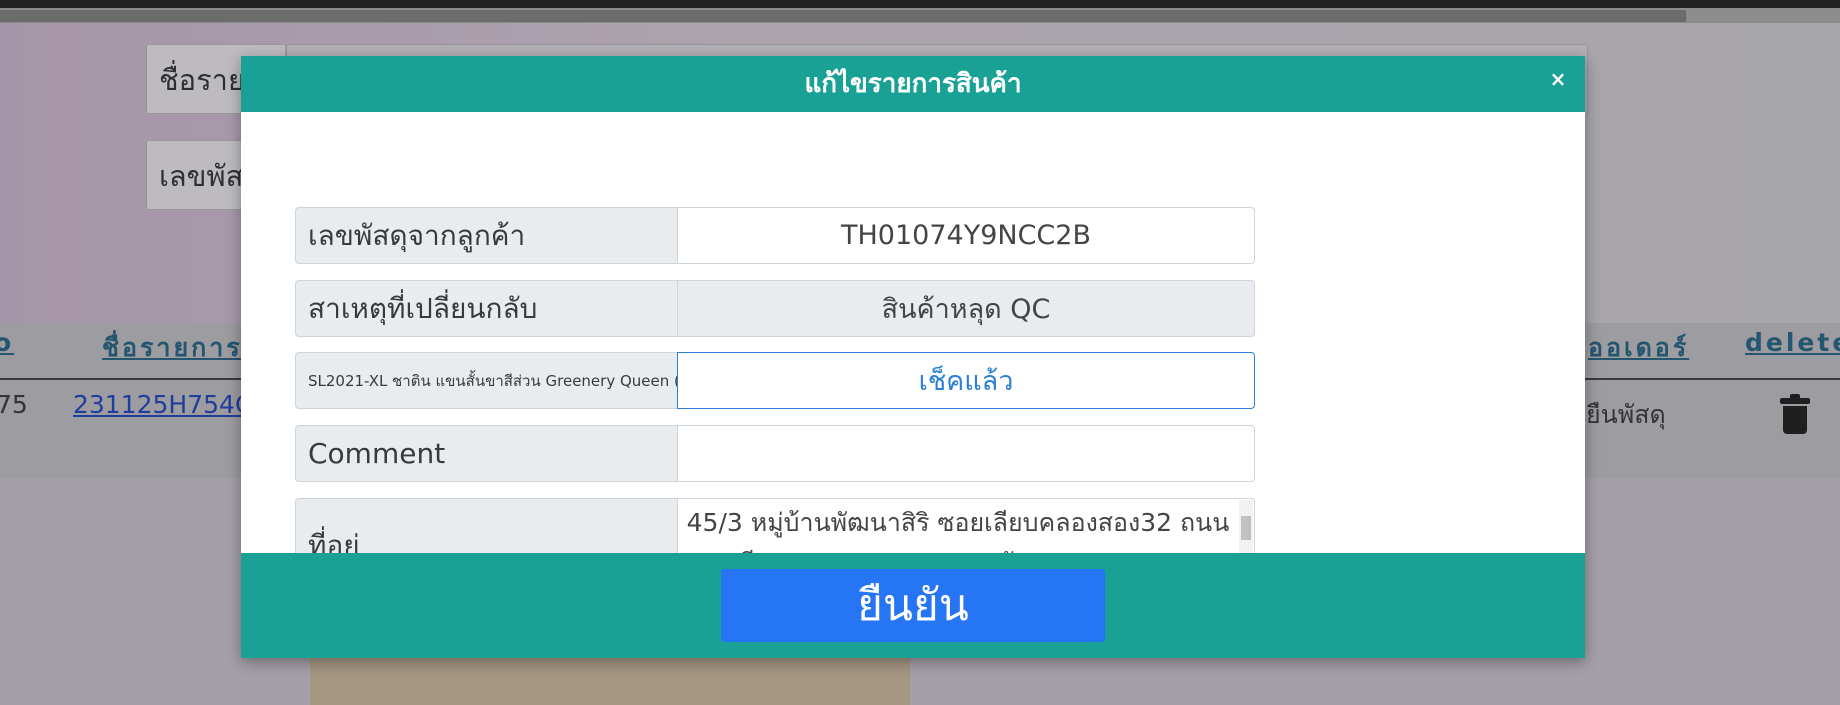  I want to click on modal-title: แก้ไขรายการสินค้า, so click(913, 84).